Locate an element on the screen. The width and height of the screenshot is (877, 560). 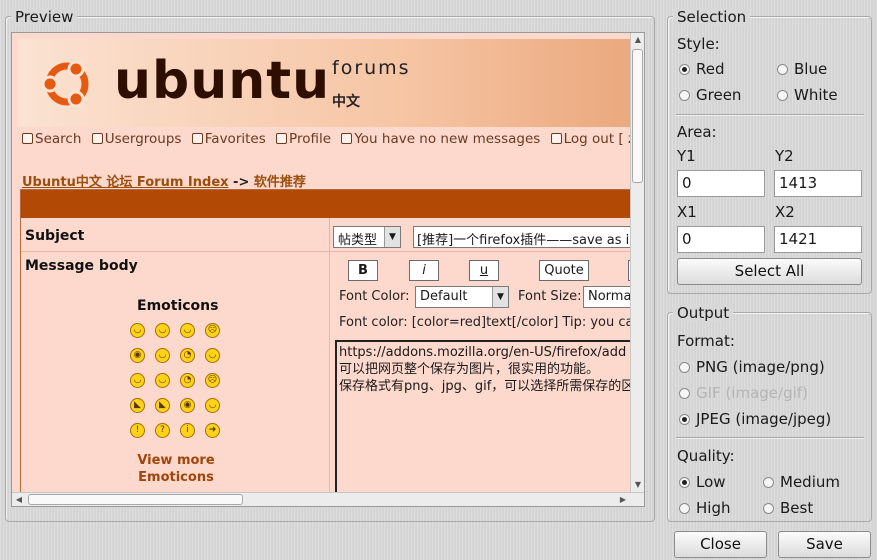
search-icon is located at coordinates (27, 138).